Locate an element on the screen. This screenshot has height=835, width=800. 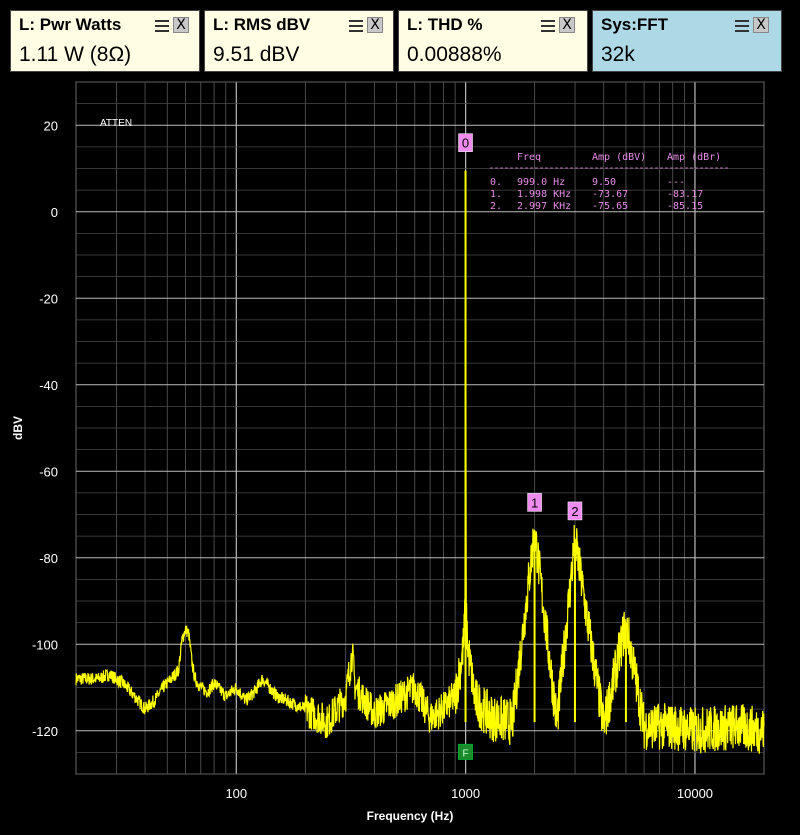
table-header-amp-dbr: Amp (dBr) is located at coordinates (694, 157).